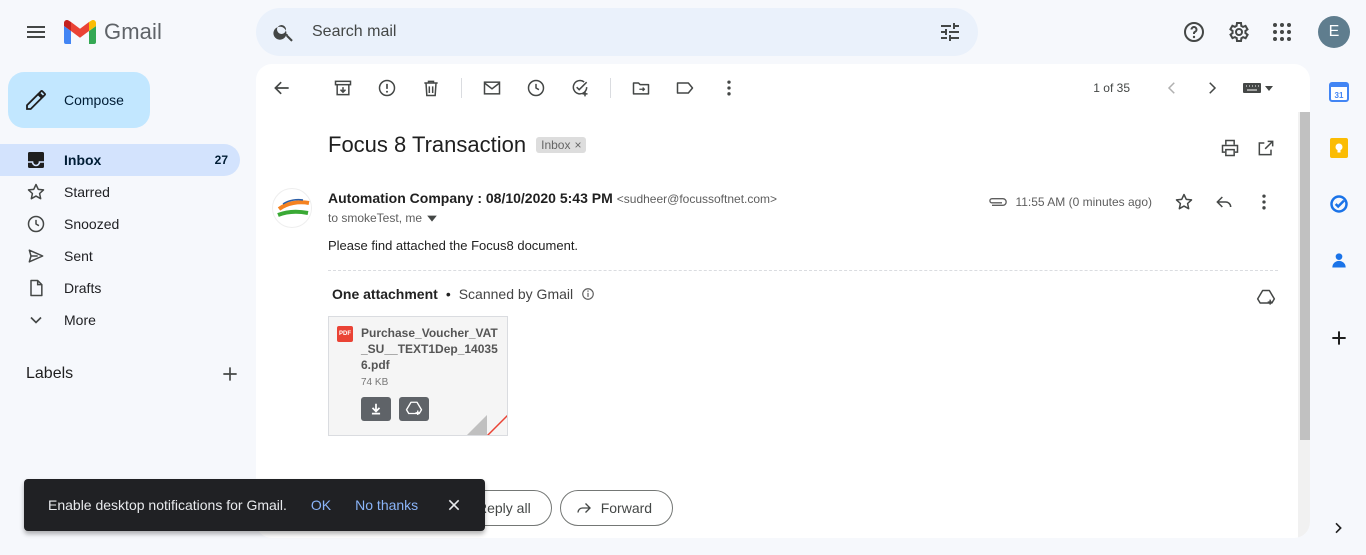  I want to click on scrollbar, so click(1304, 325).